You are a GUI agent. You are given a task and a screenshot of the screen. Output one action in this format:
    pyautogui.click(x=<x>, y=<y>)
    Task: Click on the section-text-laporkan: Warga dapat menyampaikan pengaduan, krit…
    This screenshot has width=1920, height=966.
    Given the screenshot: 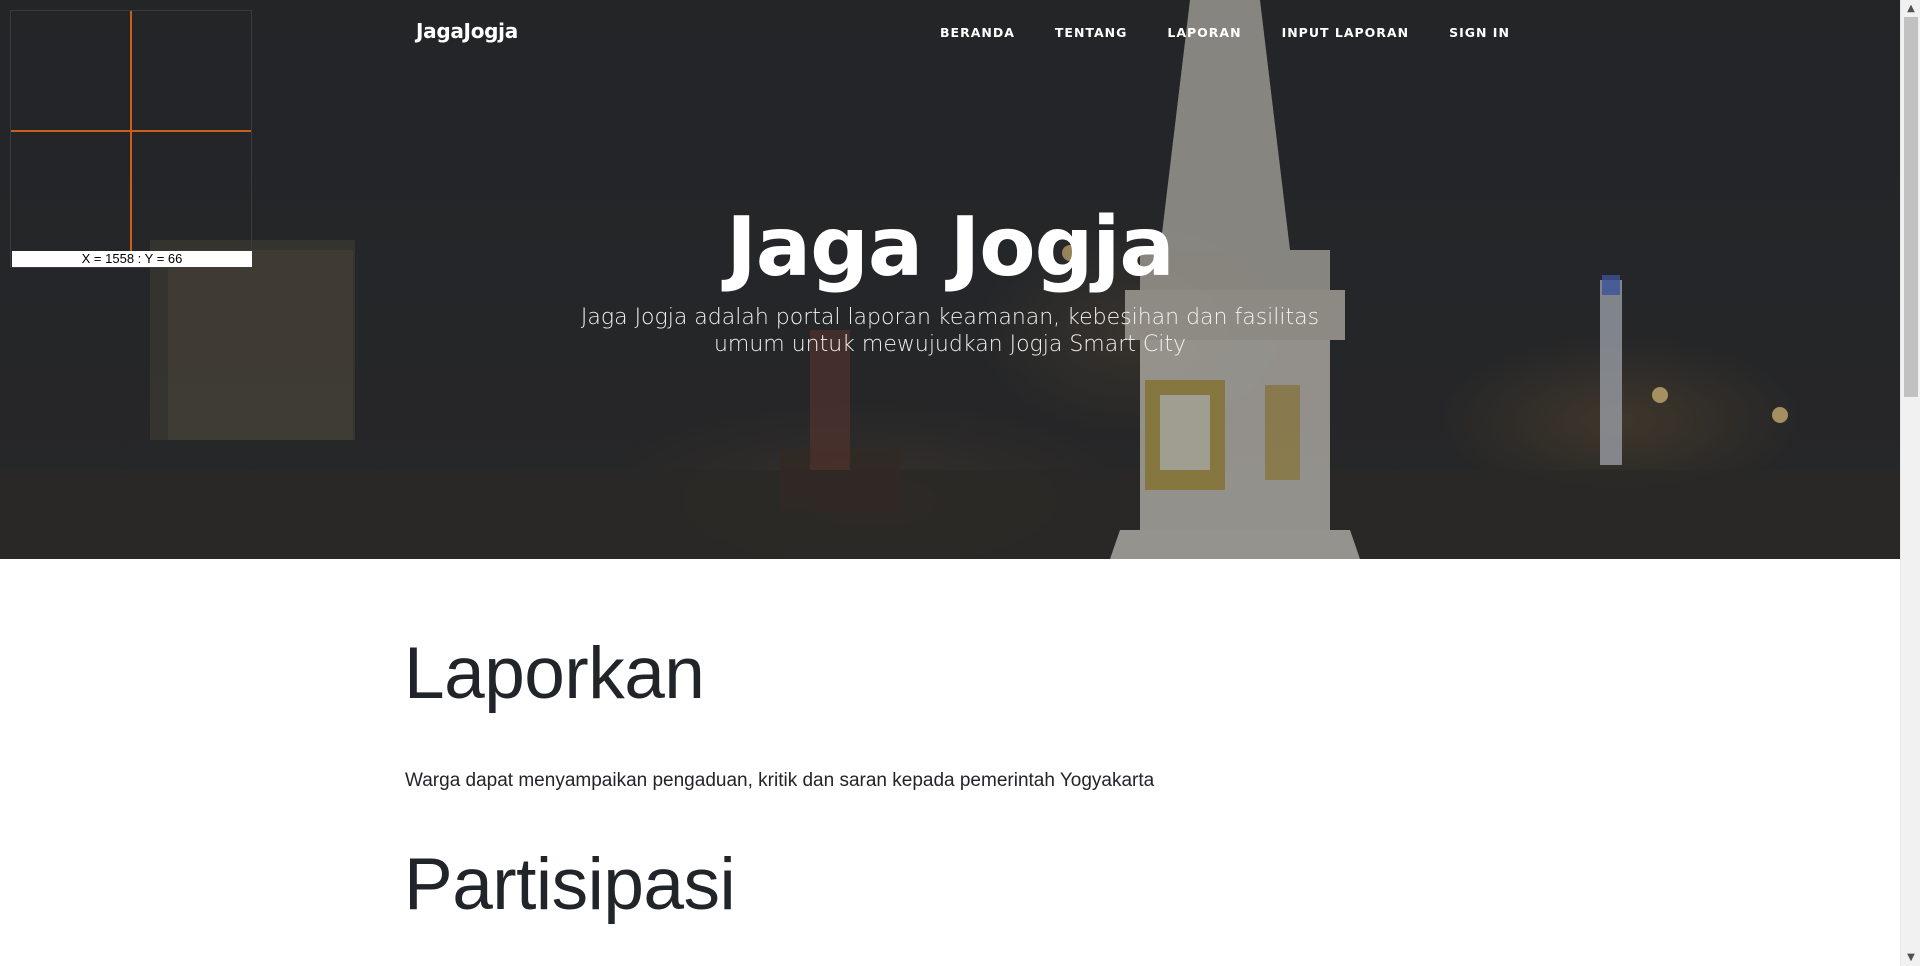 What is the action you would take?
    pyautogui.click(x=780, y=780)
    